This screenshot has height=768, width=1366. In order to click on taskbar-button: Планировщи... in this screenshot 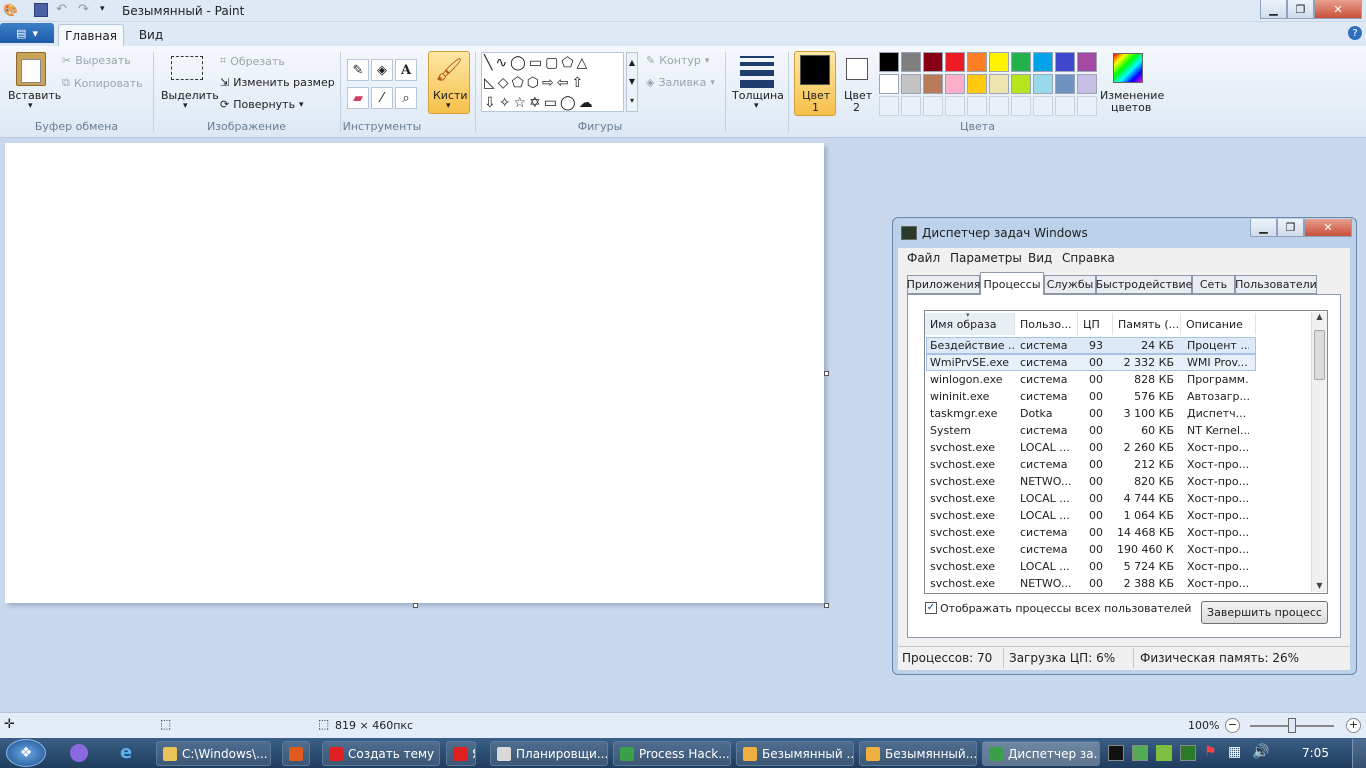, I will do `click(549, 753)`.